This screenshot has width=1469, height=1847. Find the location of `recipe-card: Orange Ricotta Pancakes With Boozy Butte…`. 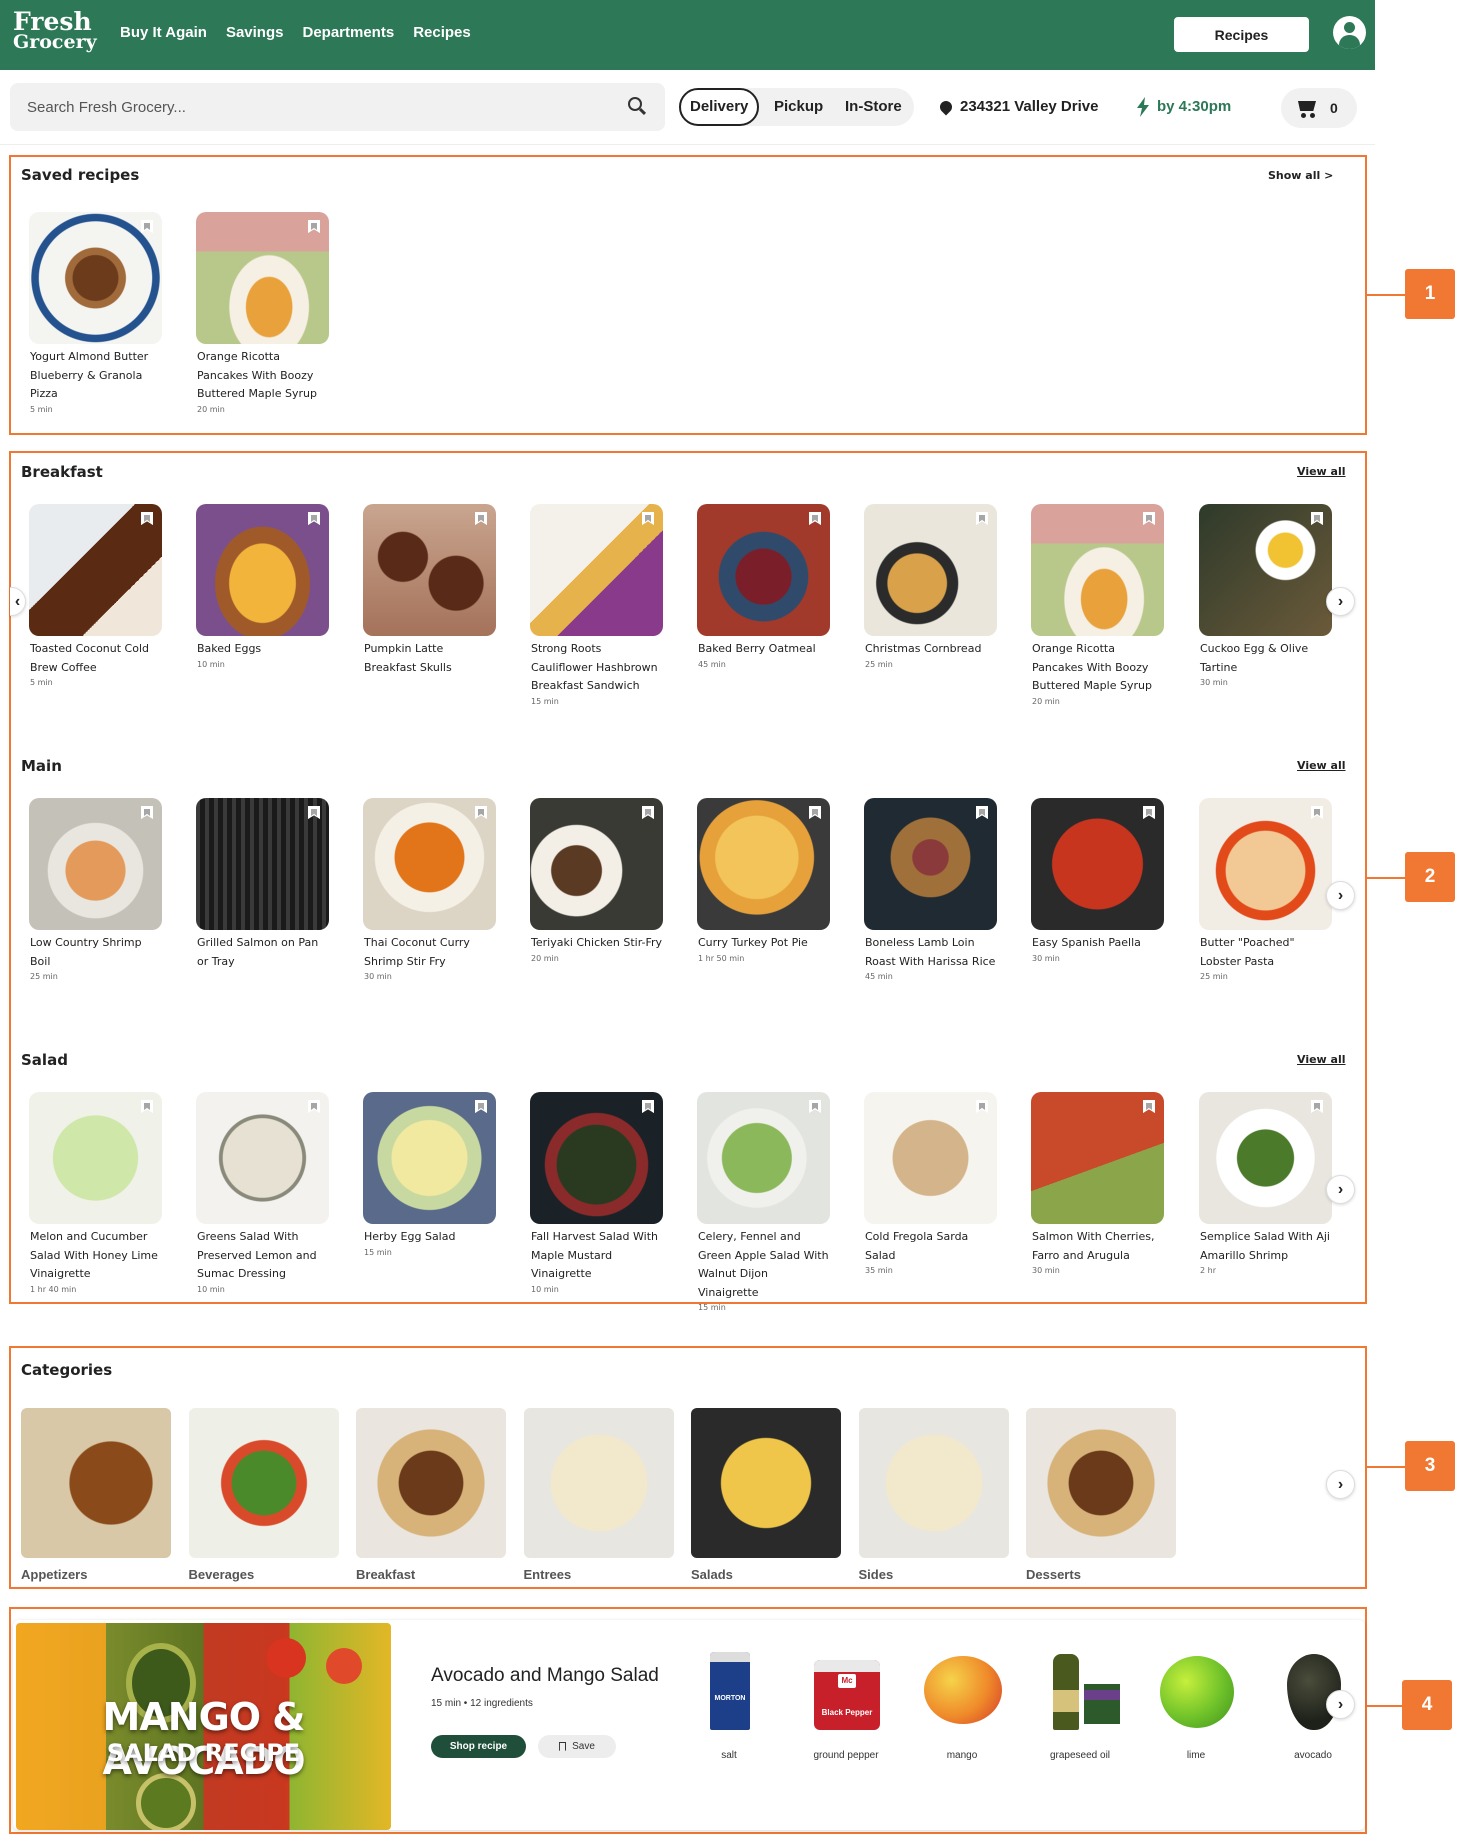

recipe-card: Orange Ricotta Pancakes With Boozy Butte… is located at coordinates (1098, 605).